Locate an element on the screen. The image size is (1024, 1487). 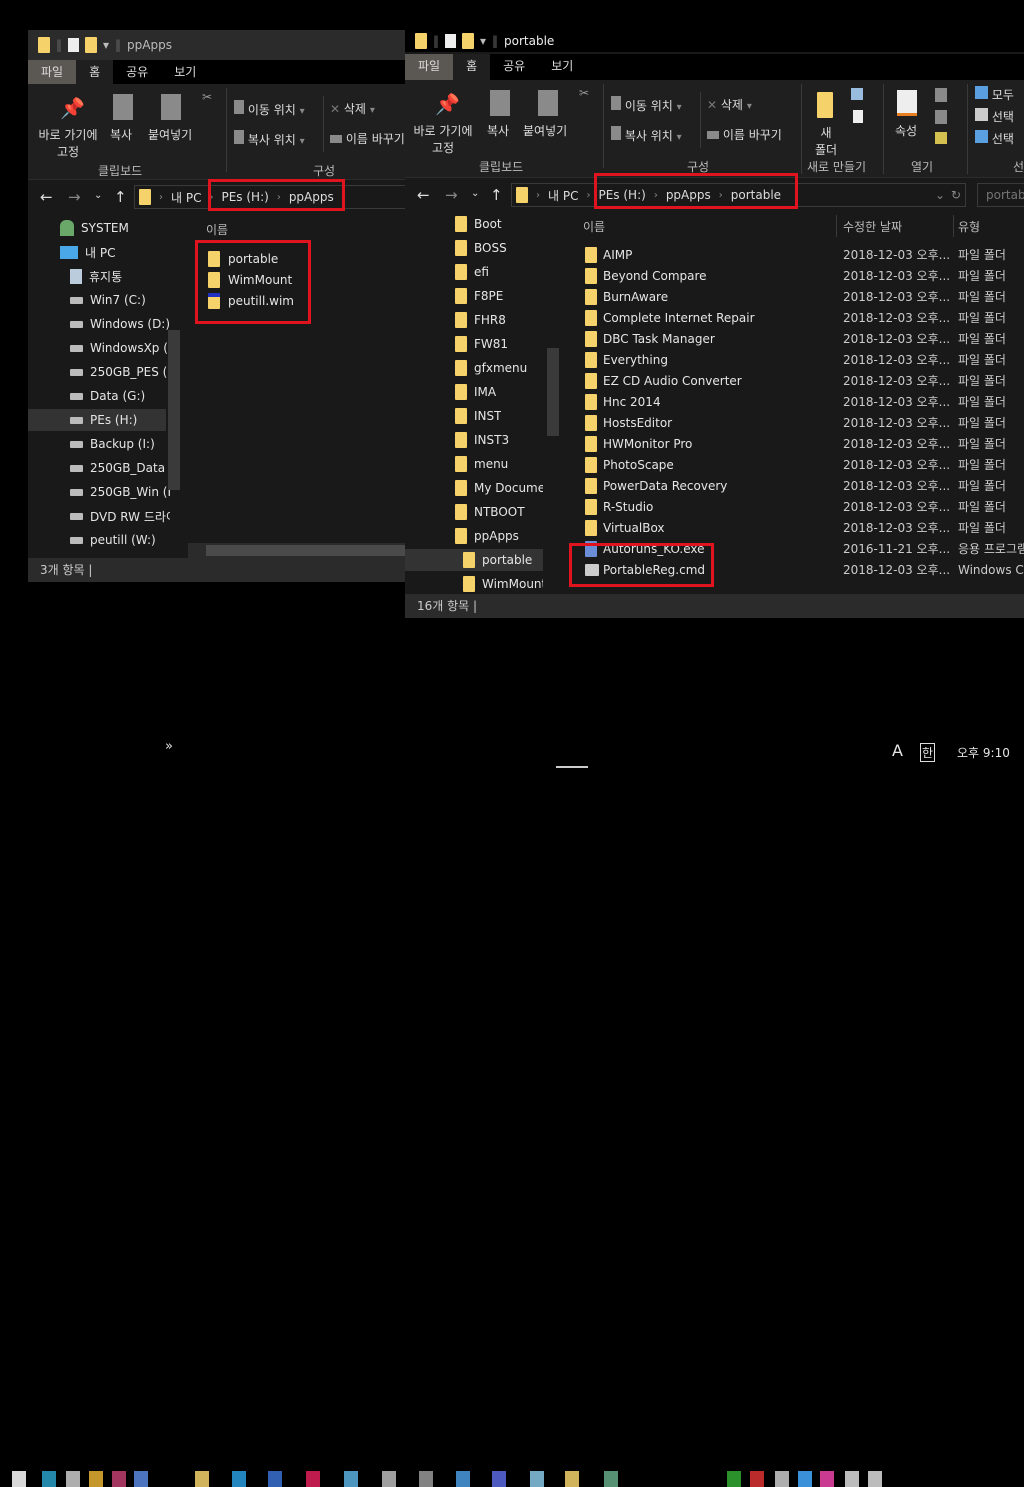
easy-access-icon is located at coordinates (858, 116).